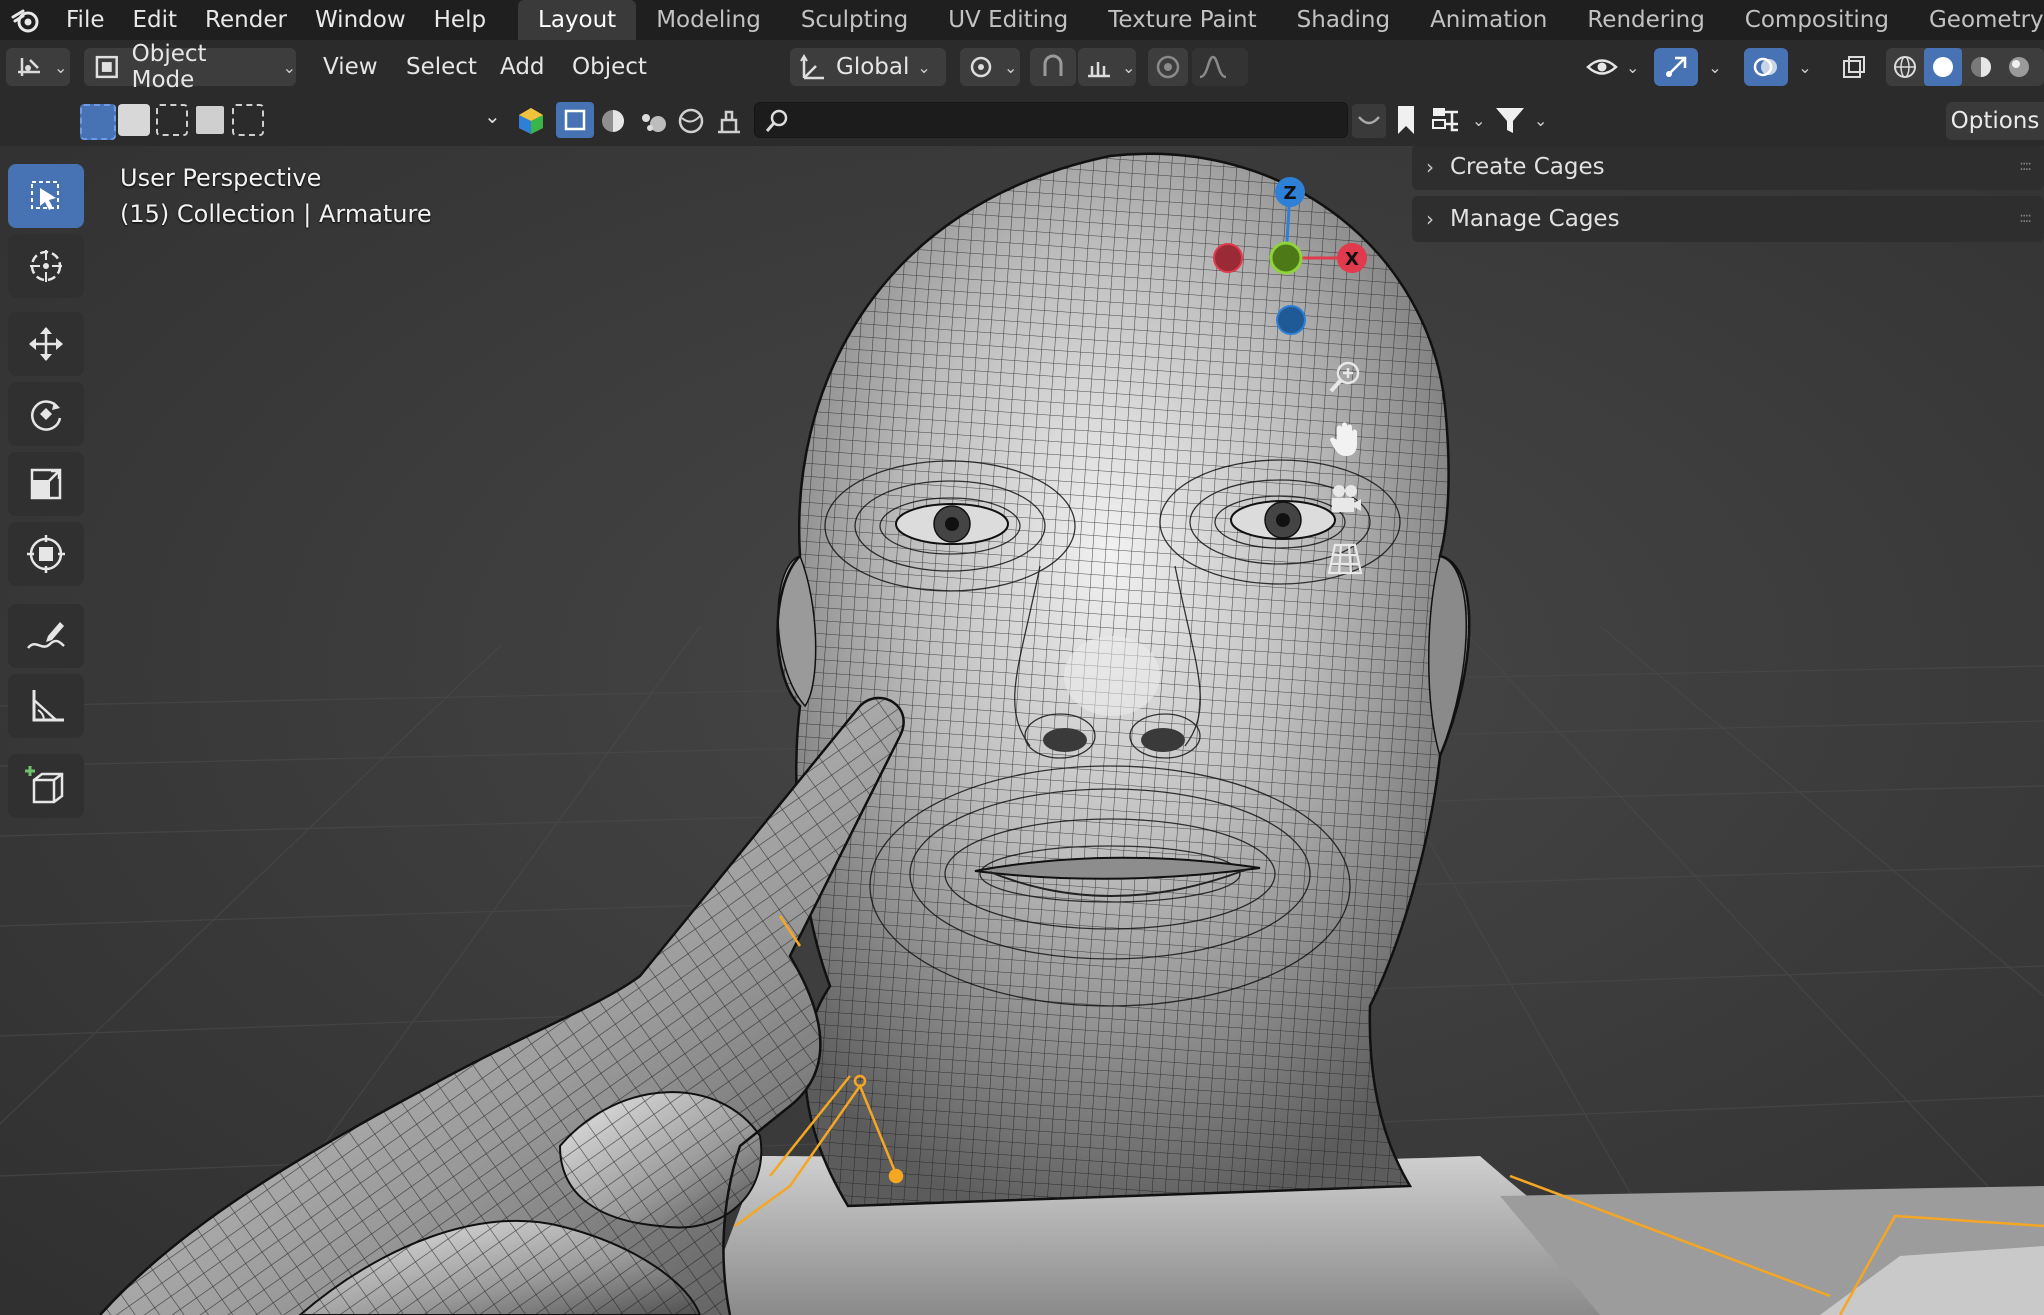 The image size is (2044, 1315). What do you see at coordinates (1905, 67) in the screenshot?
I see `wireframe-shading-icon` at bounding box center [1905, 67].